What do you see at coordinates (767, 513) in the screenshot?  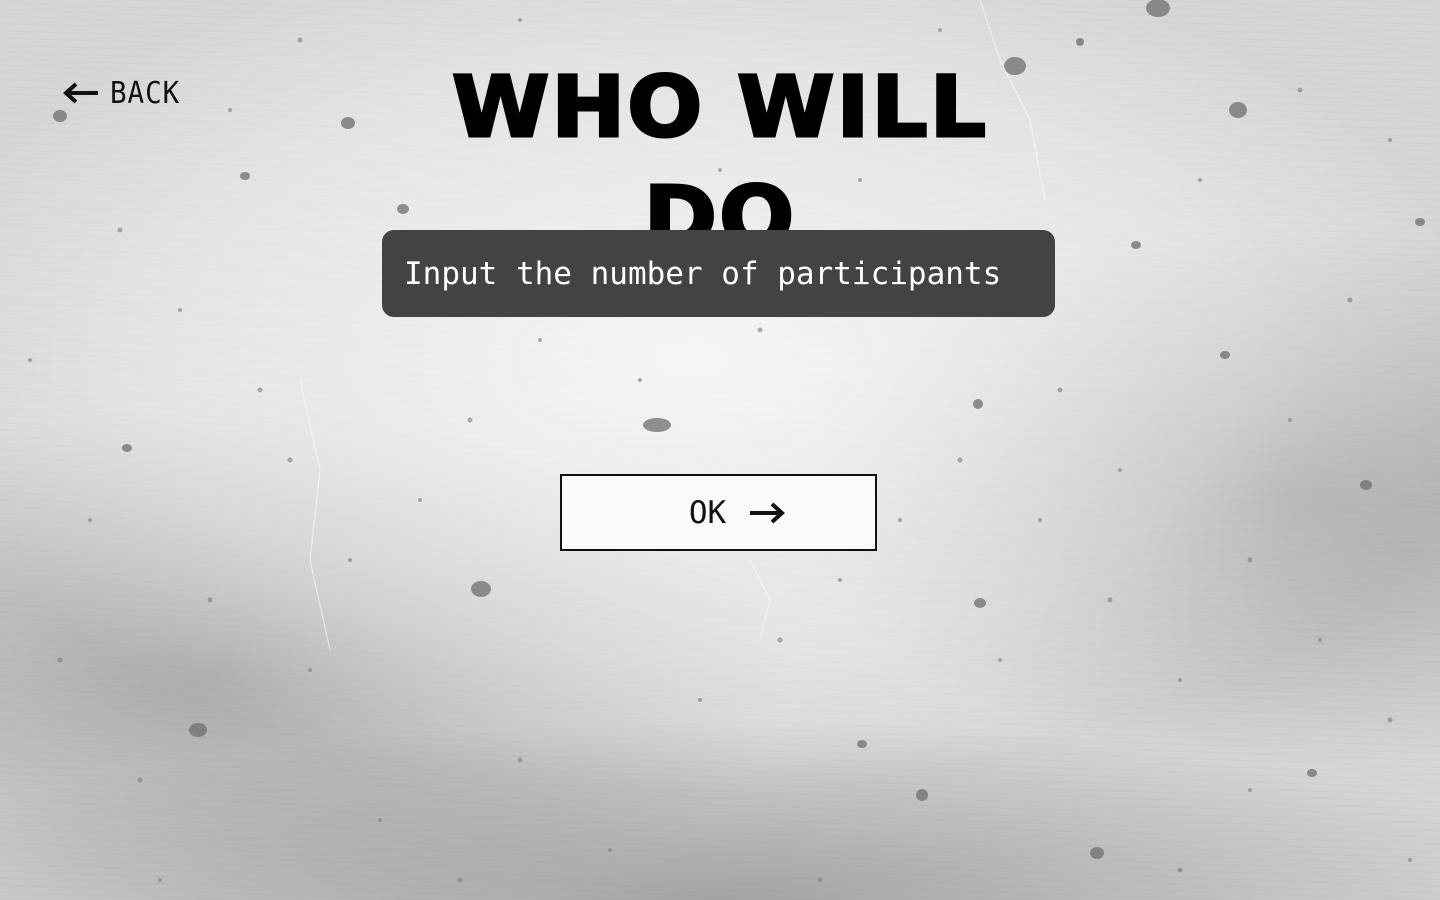 I see `arrow-right-icon` at bounding box center [767, 513].